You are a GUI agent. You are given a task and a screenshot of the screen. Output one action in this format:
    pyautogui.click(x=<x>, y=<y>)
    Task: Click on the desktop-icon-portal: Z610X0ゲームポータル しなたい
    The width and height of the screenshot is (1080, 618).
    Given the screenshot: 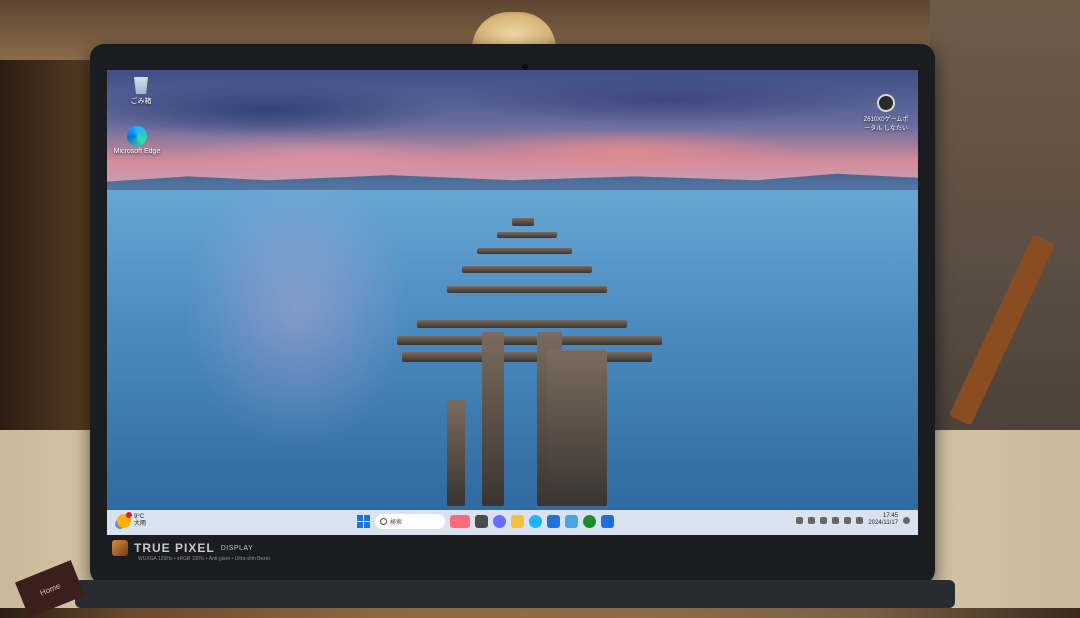 What is the action you would take?
    pyautogui.click(x=886, y=113)
    